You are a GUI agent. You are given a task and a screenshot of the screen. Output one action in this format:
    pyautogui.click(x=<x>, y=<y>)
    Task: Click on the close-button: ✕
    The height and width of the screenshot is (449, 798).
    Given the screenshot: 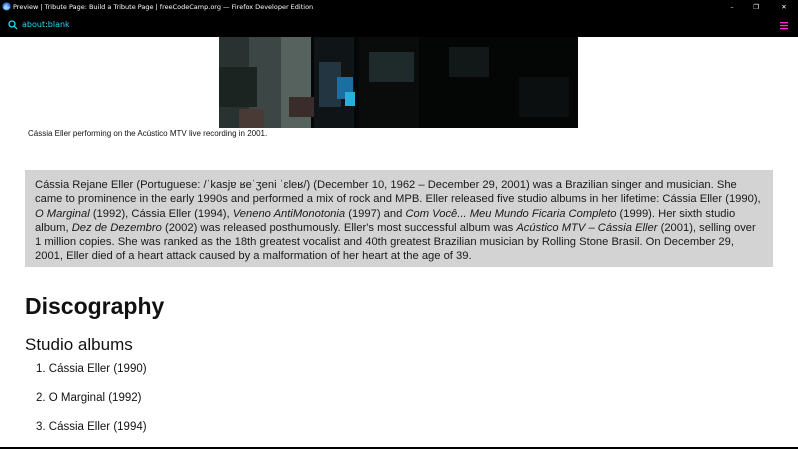 What is the action you would take?
    pyautogui.click(x=784, y=7)
    